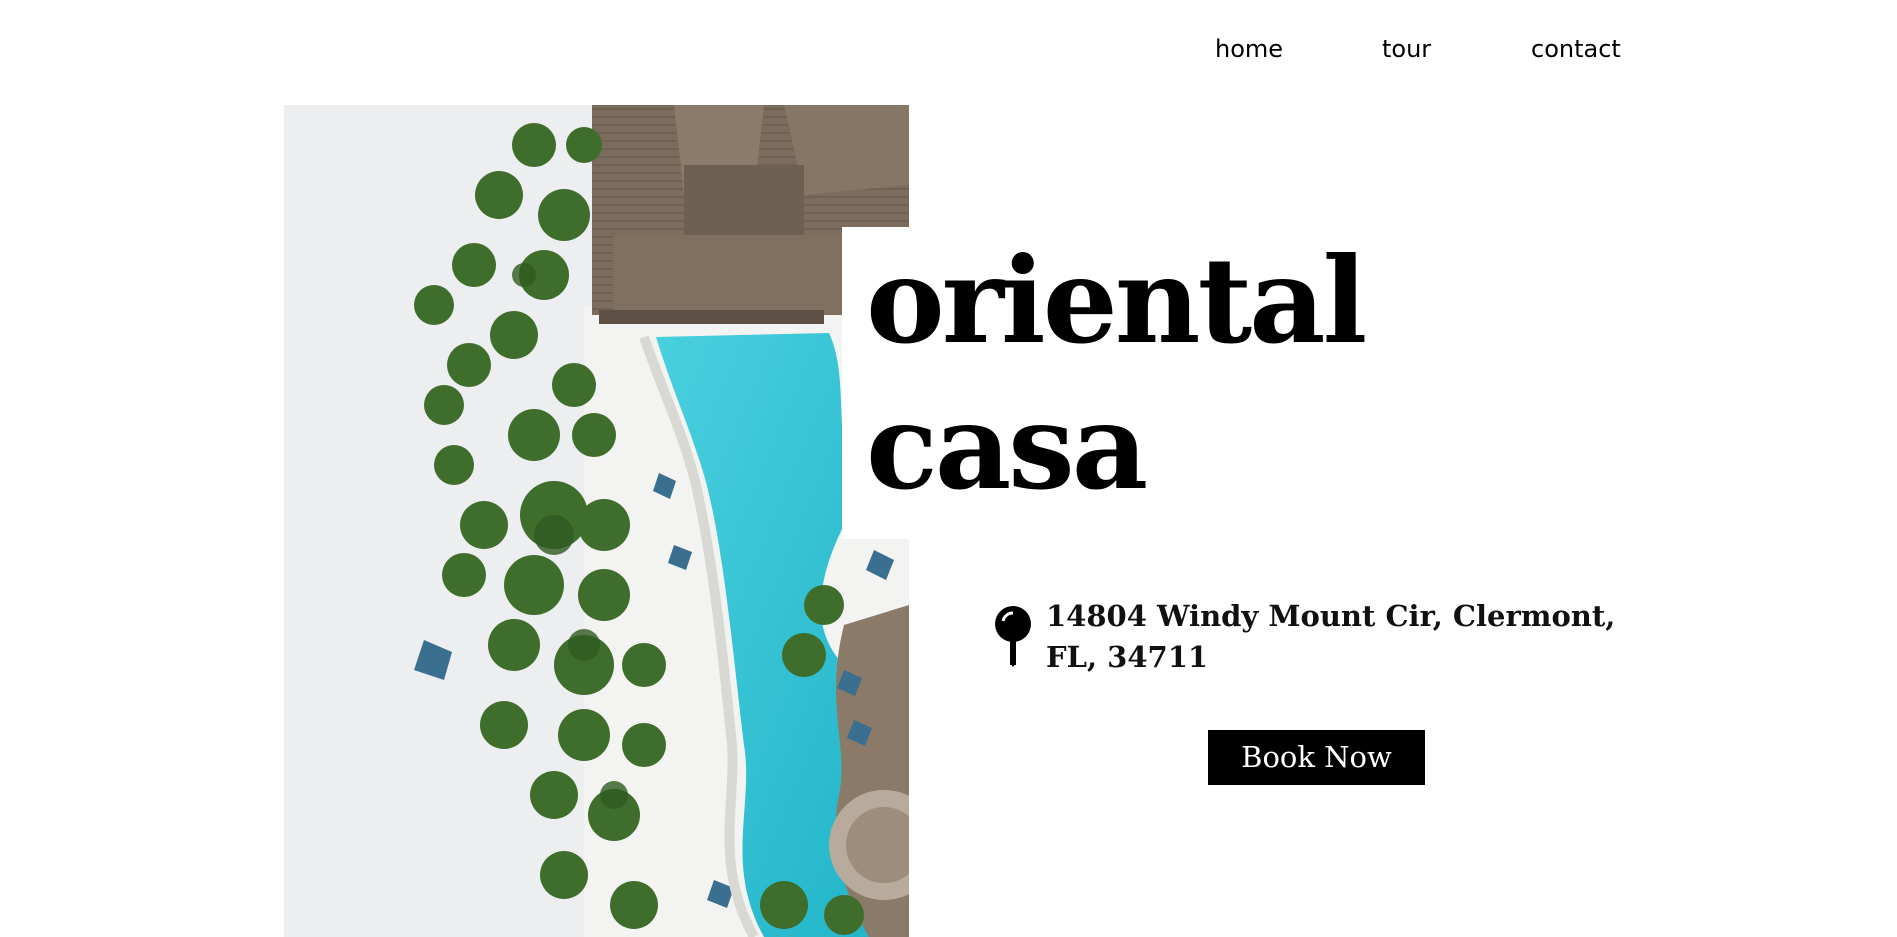 This screenshot has width=1897, height=937. Describe the element at coordinates (1116, 374) in the screenshot. I see `page-title: oriental casa` at that location.